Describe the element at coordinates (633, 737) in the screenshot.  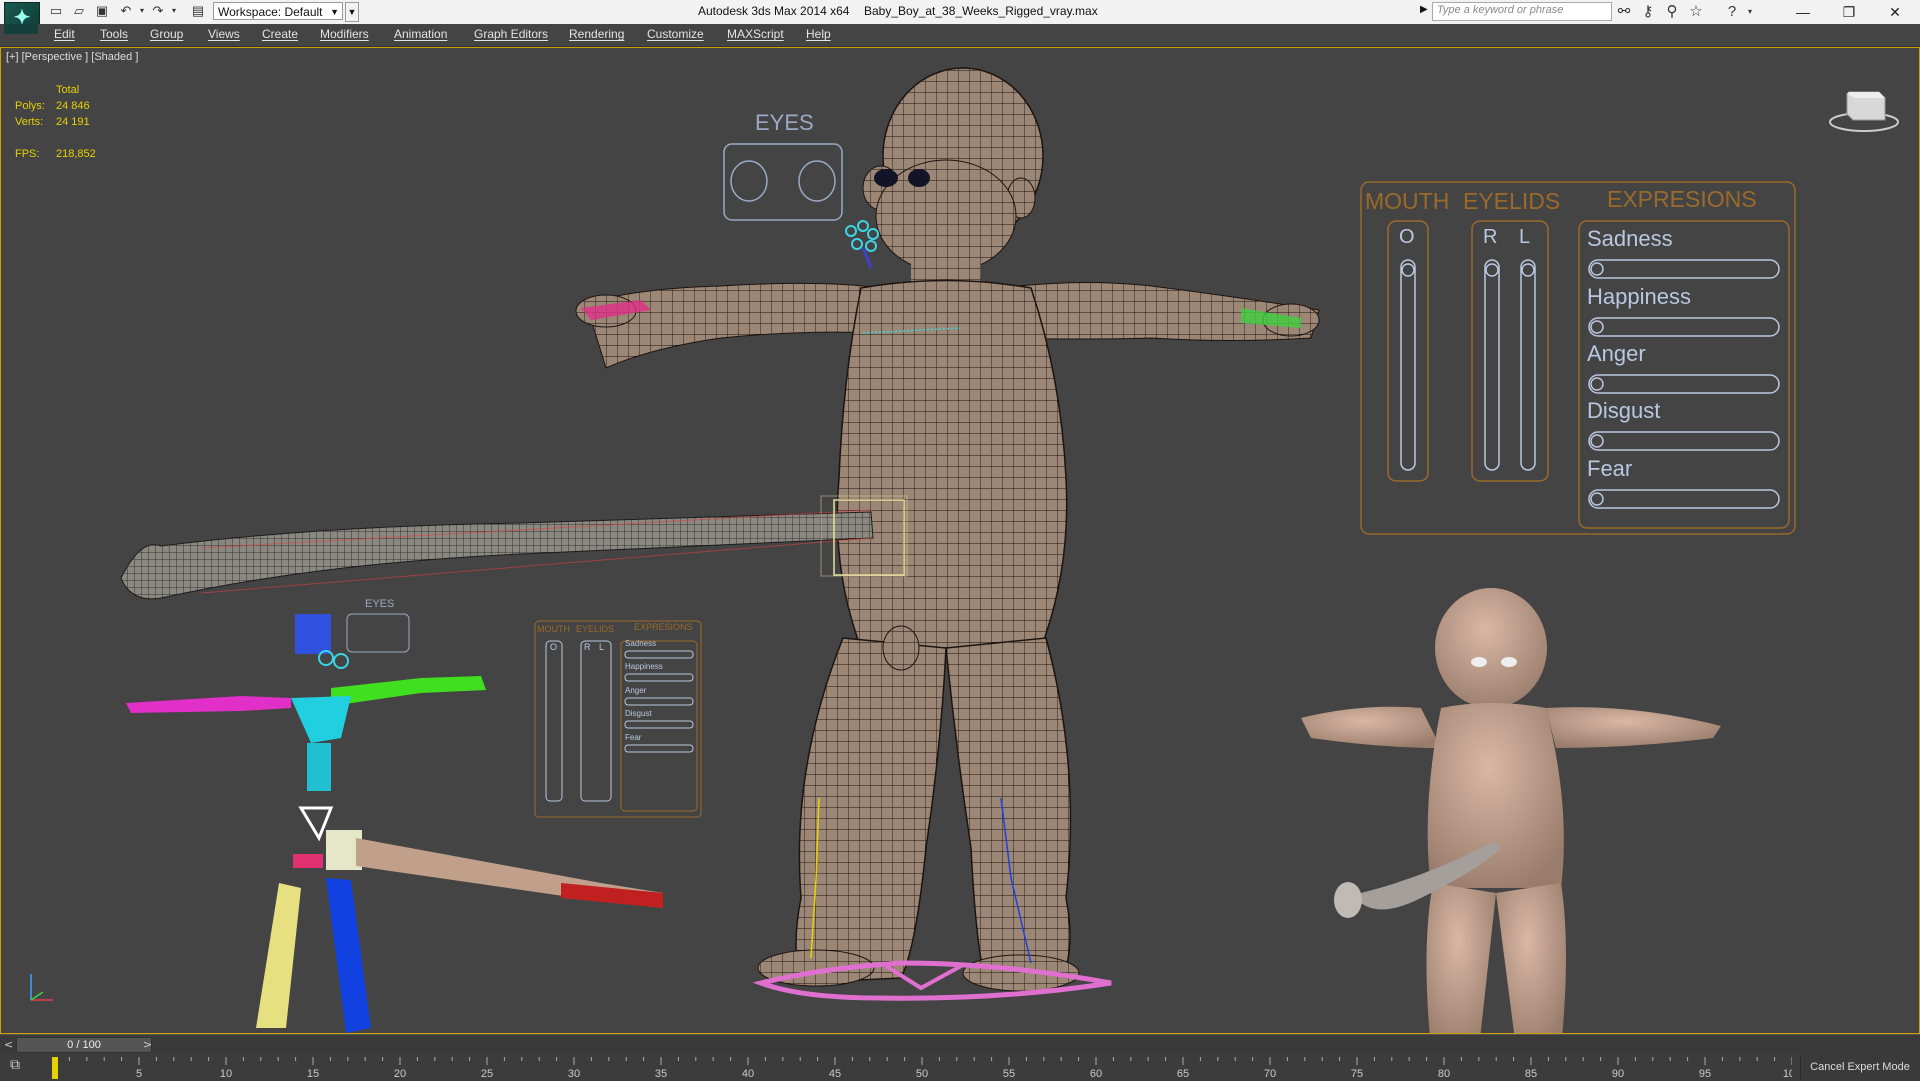
I see `mini-fear-label: Fear` at that location.